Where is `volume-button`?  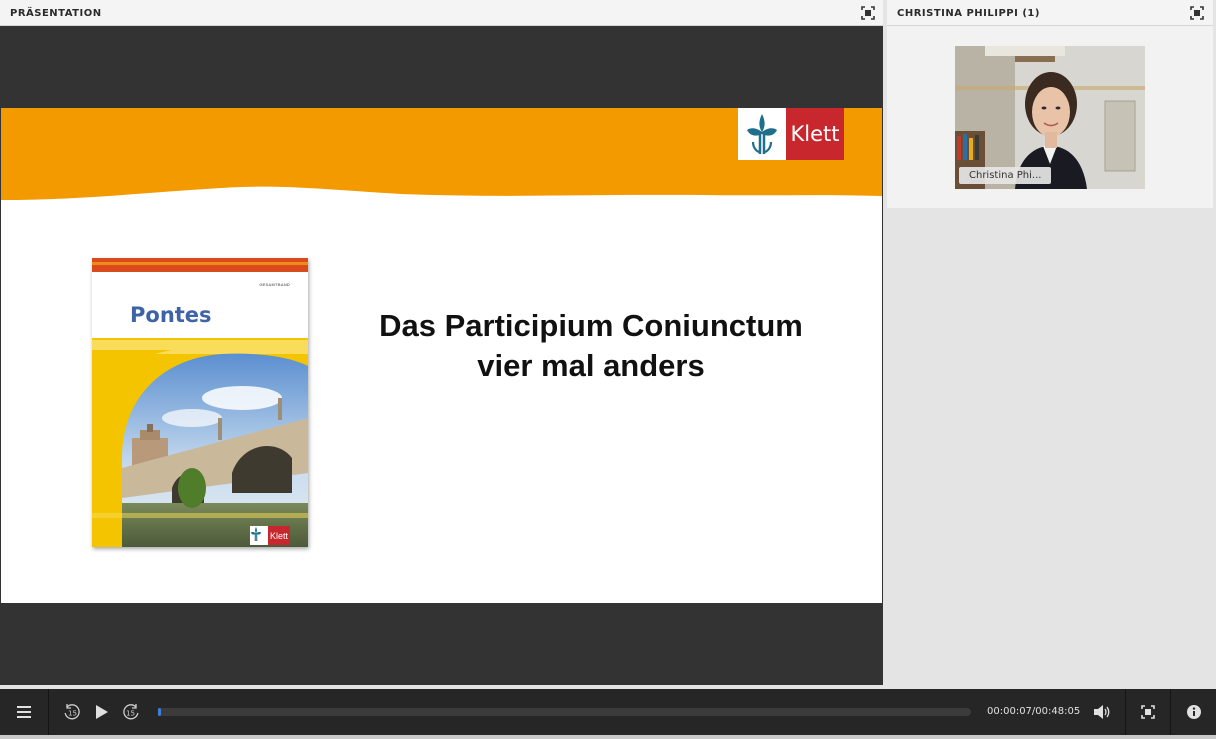 volume-button is located at coordinates (1102, 712).